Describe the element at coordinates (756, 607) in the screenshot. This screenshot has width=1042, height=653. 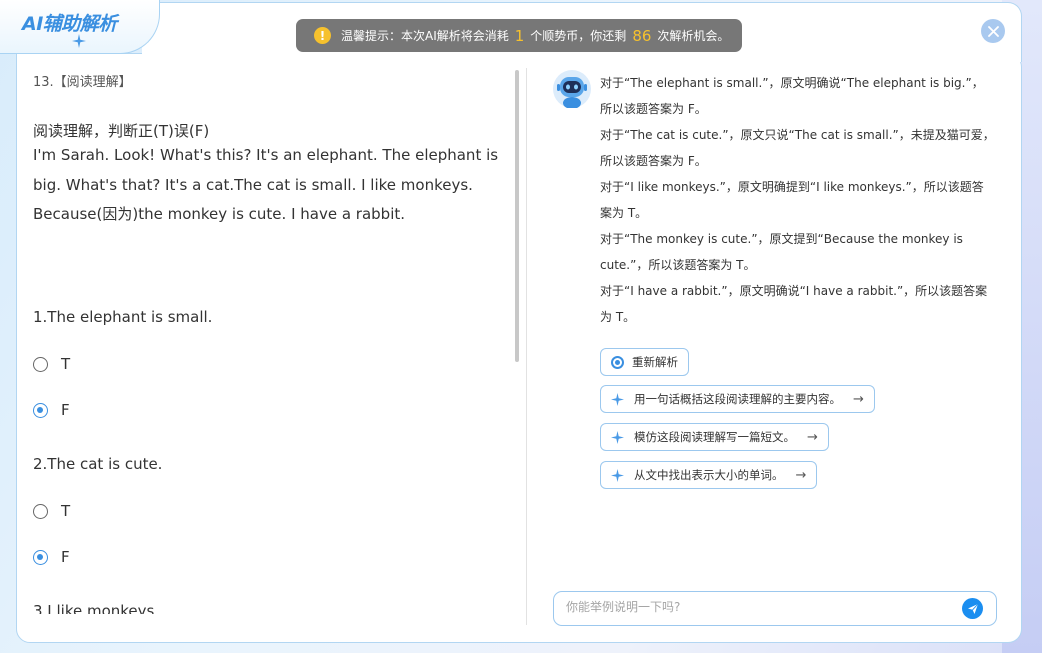
I see `chat-input` at that location.